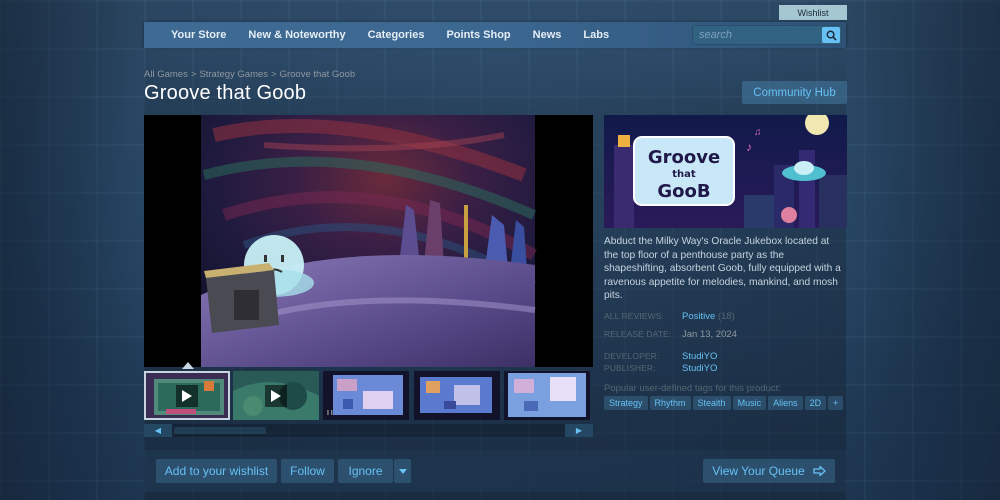  Describe the element at coordinates (296, 35) in the screenshot. I see `nav-item-new-noteworthy: New & Noteworthy` at that location.